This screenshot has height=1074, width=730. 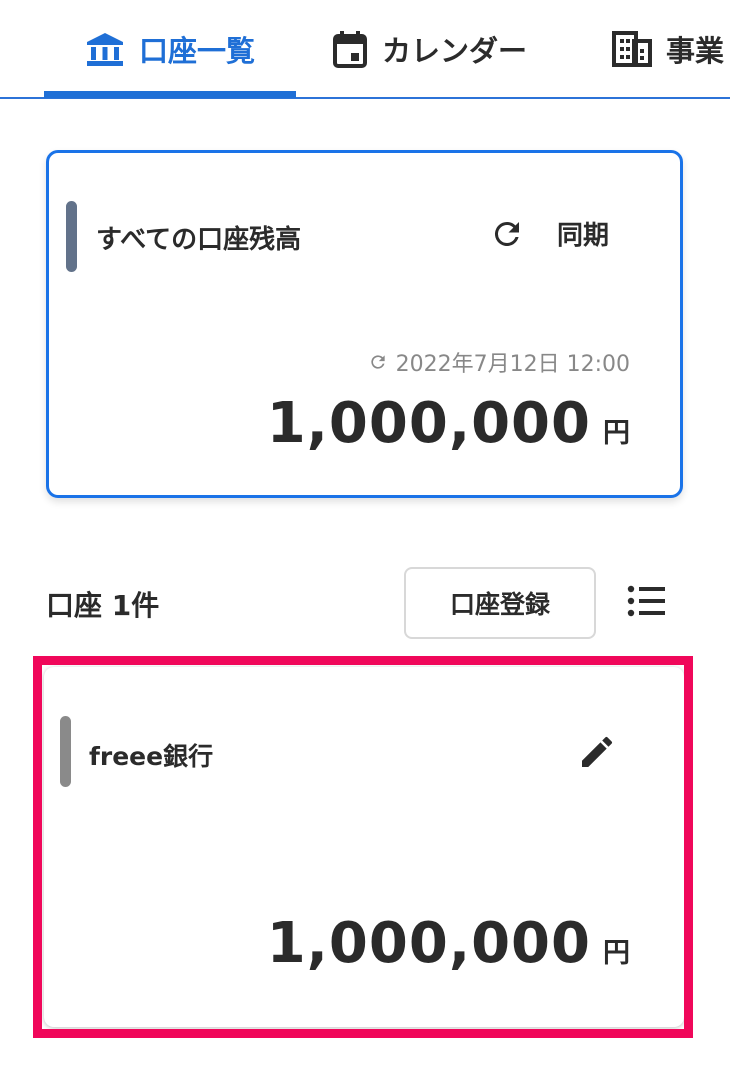 I want to click on tab-calendar-label: カレンダー, so click(x=455, y=50).